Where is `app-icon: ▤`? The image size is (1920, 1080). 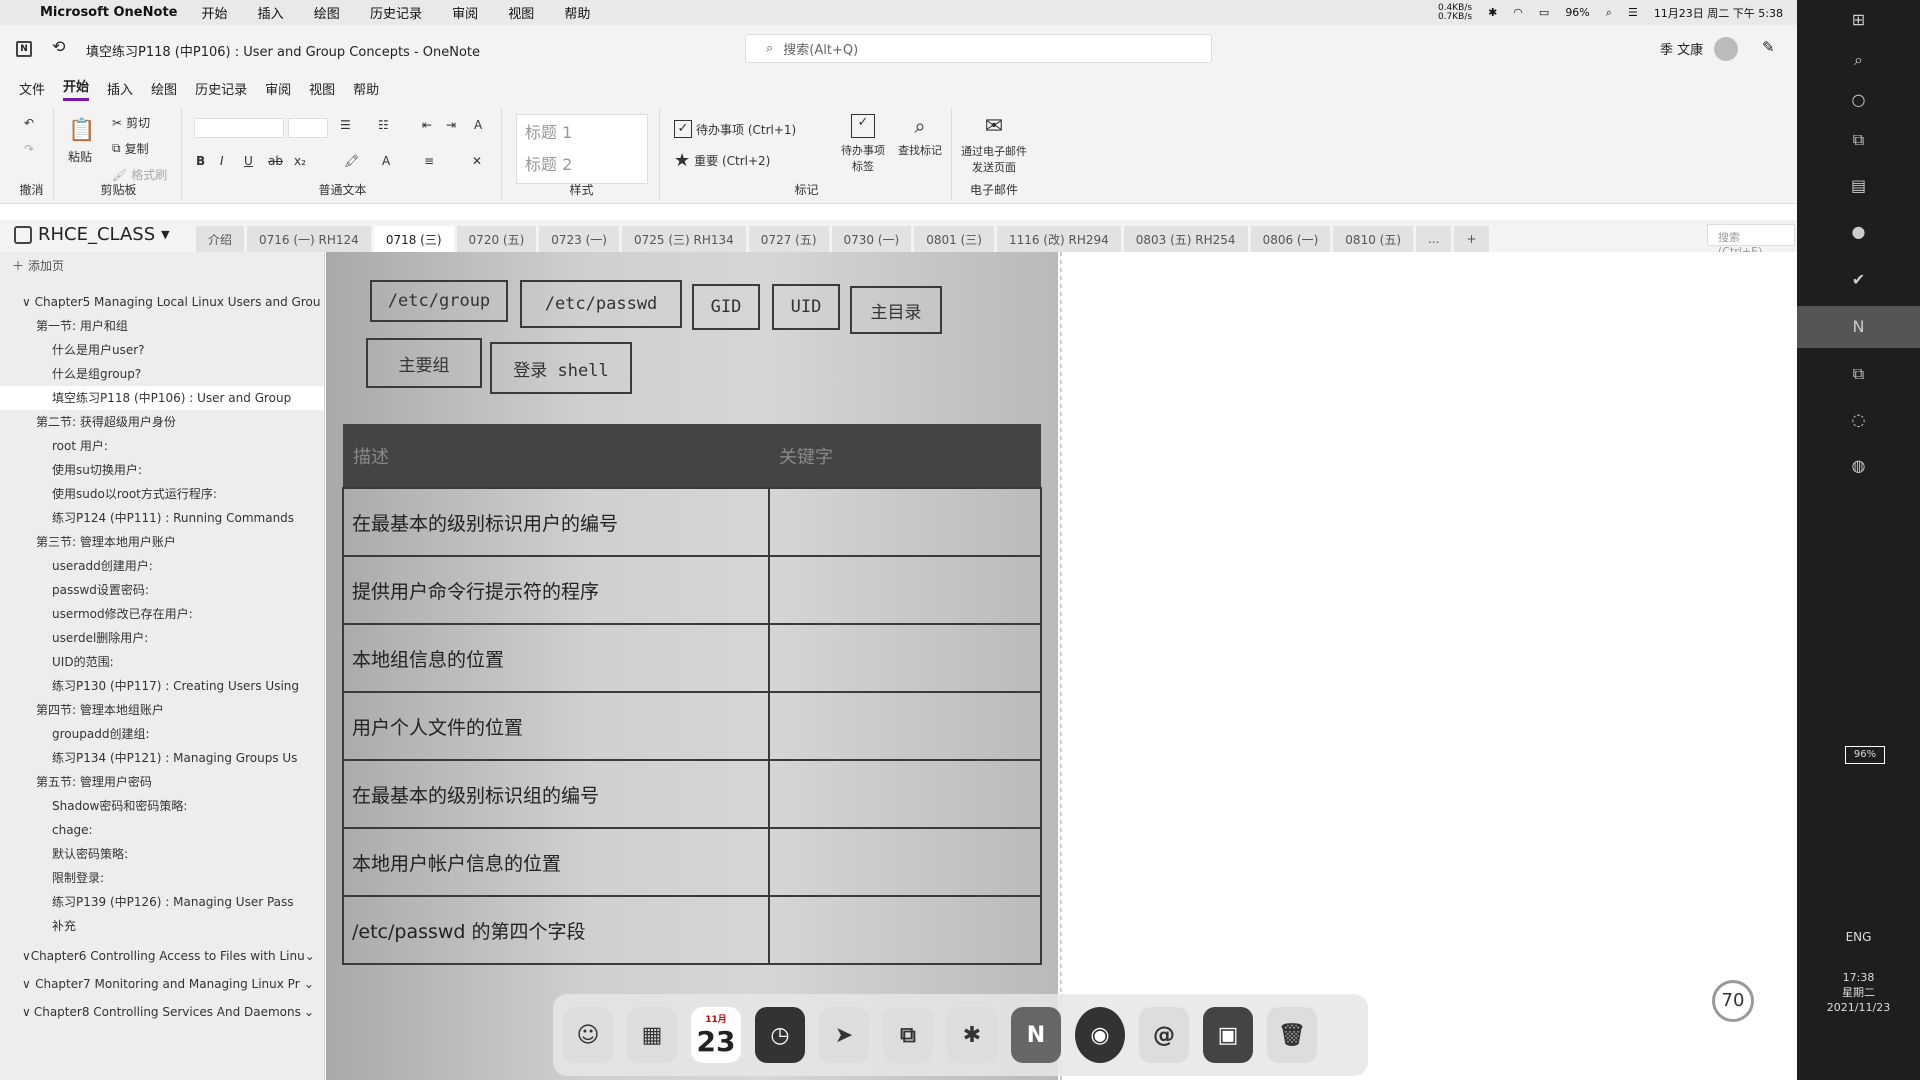
app-icon: ▤ is located at coordinates (1858, 185).